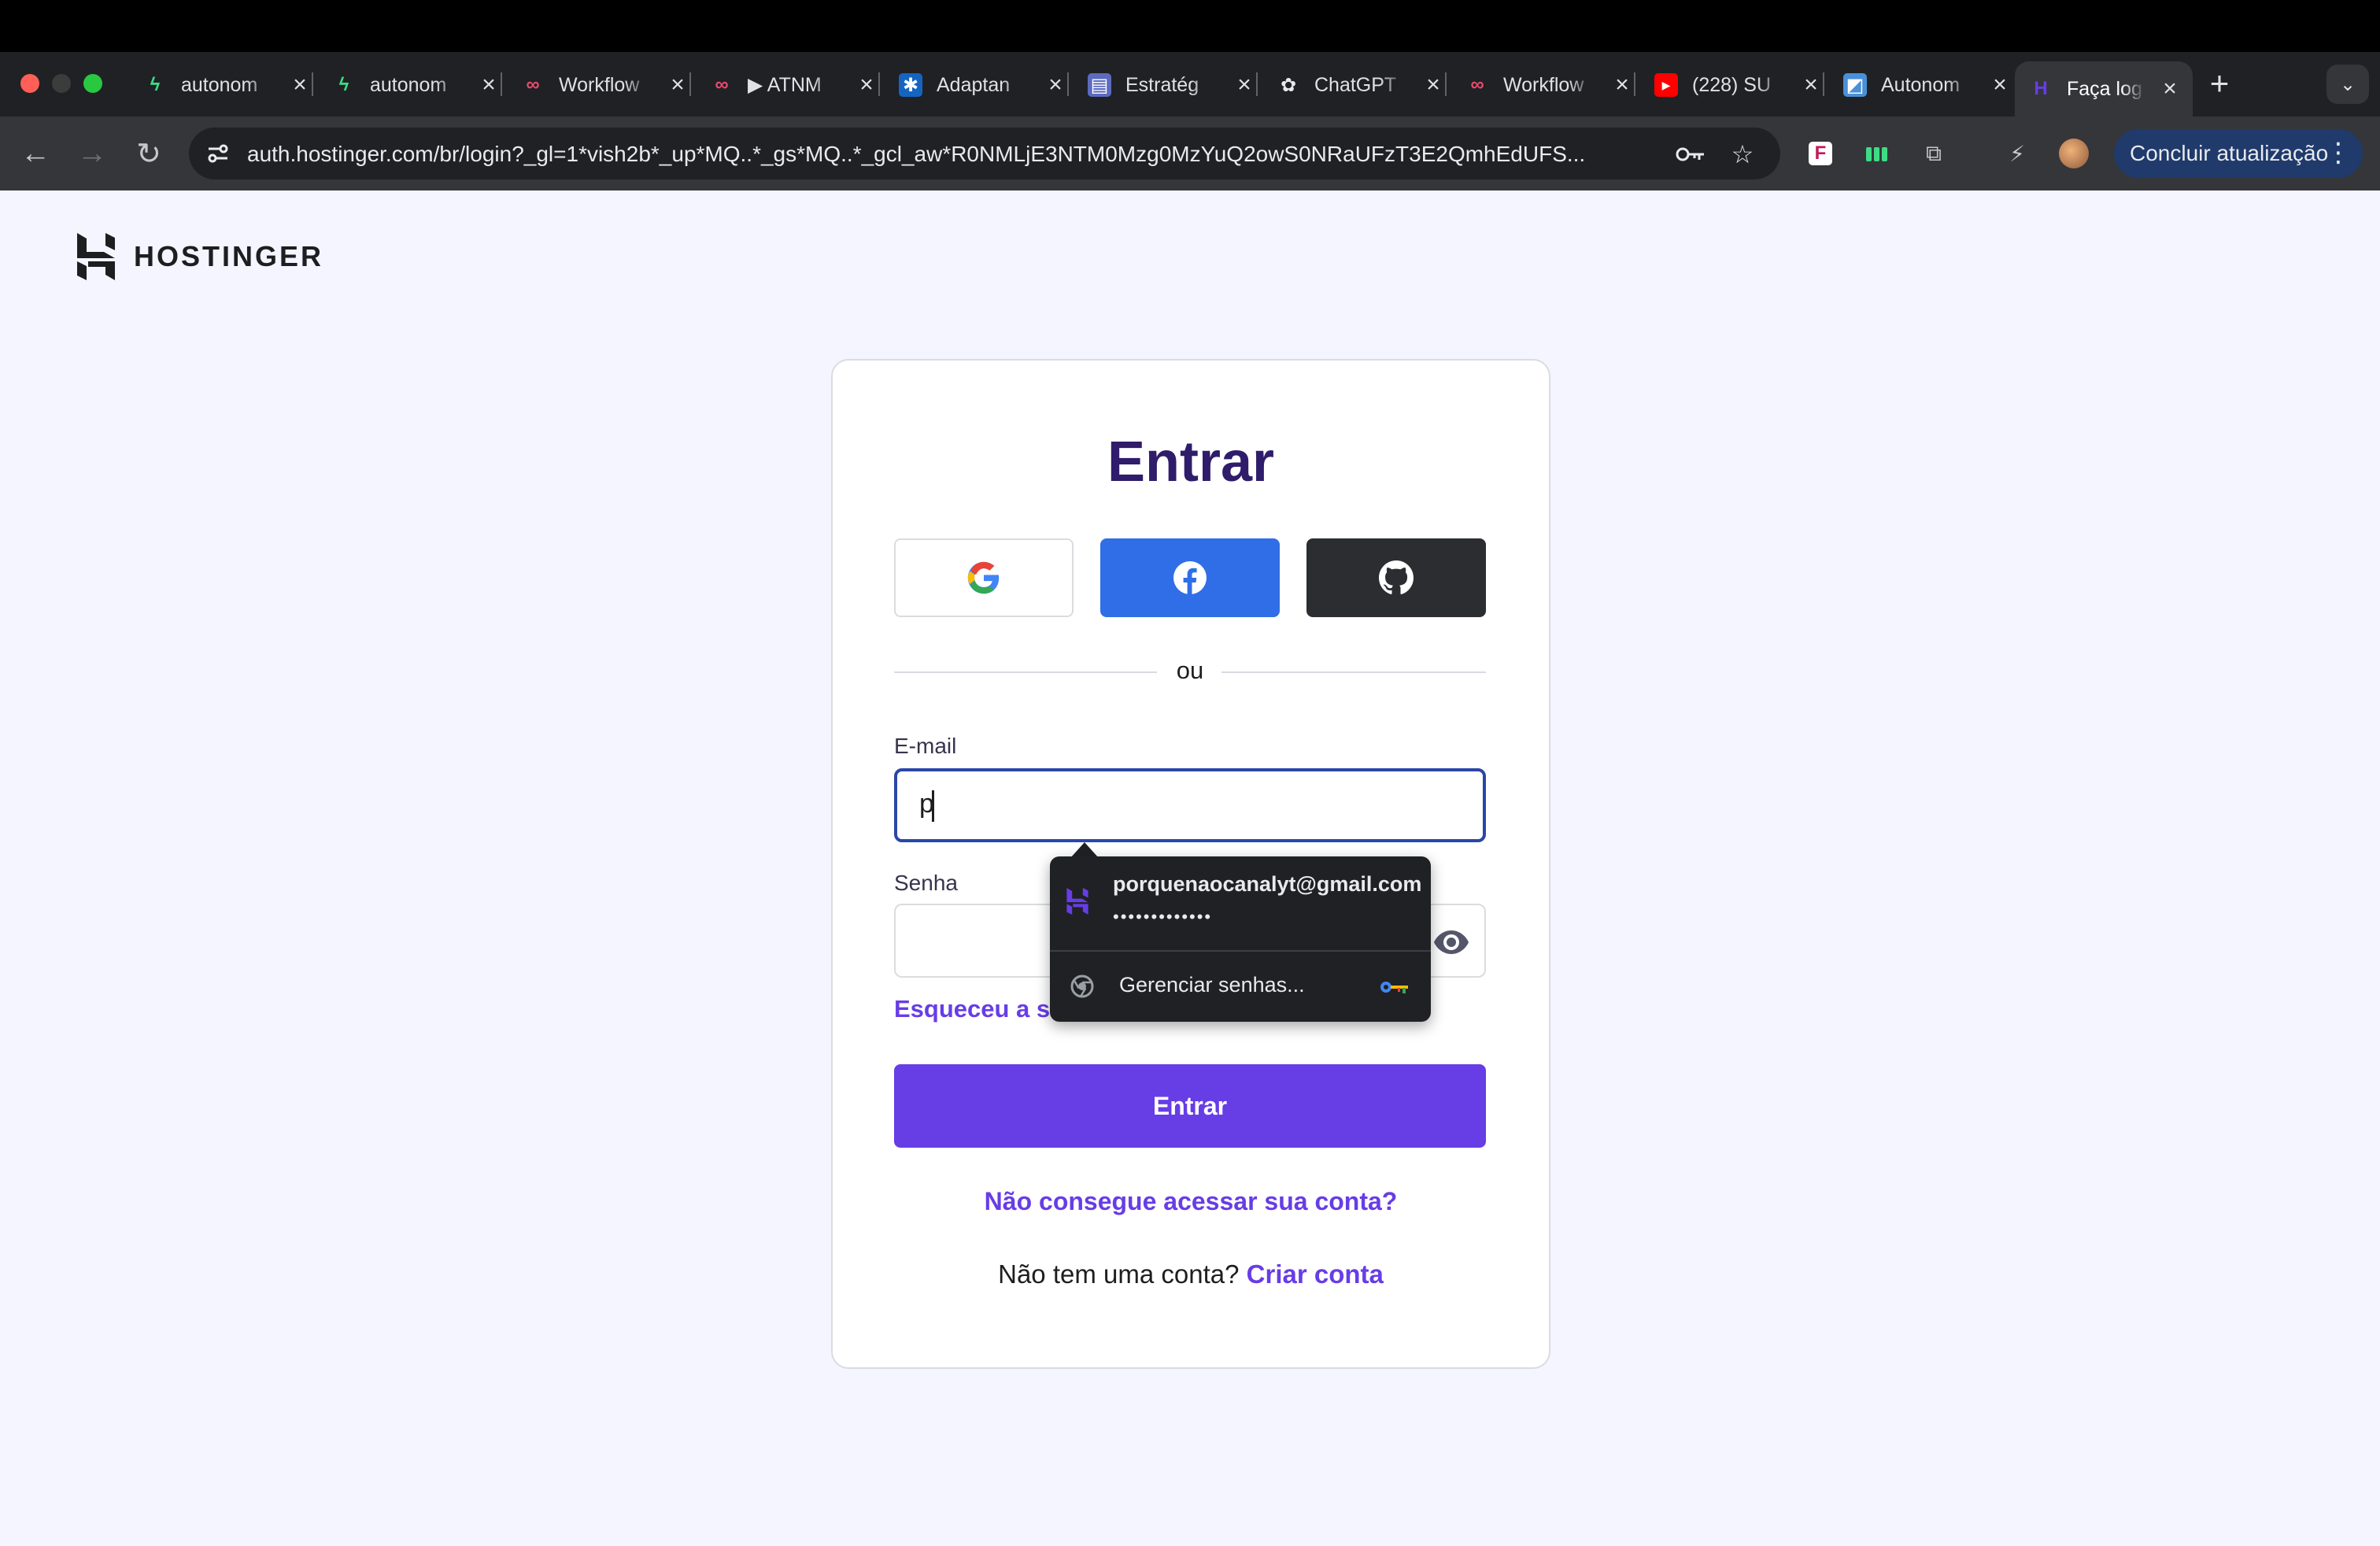 This screenshot has height=1546, width=2380. What do you see at coordinates (2338, 152) in the screenshot?
I see `more-menu-icon: ⋮` at bounding box center [2338, 152].